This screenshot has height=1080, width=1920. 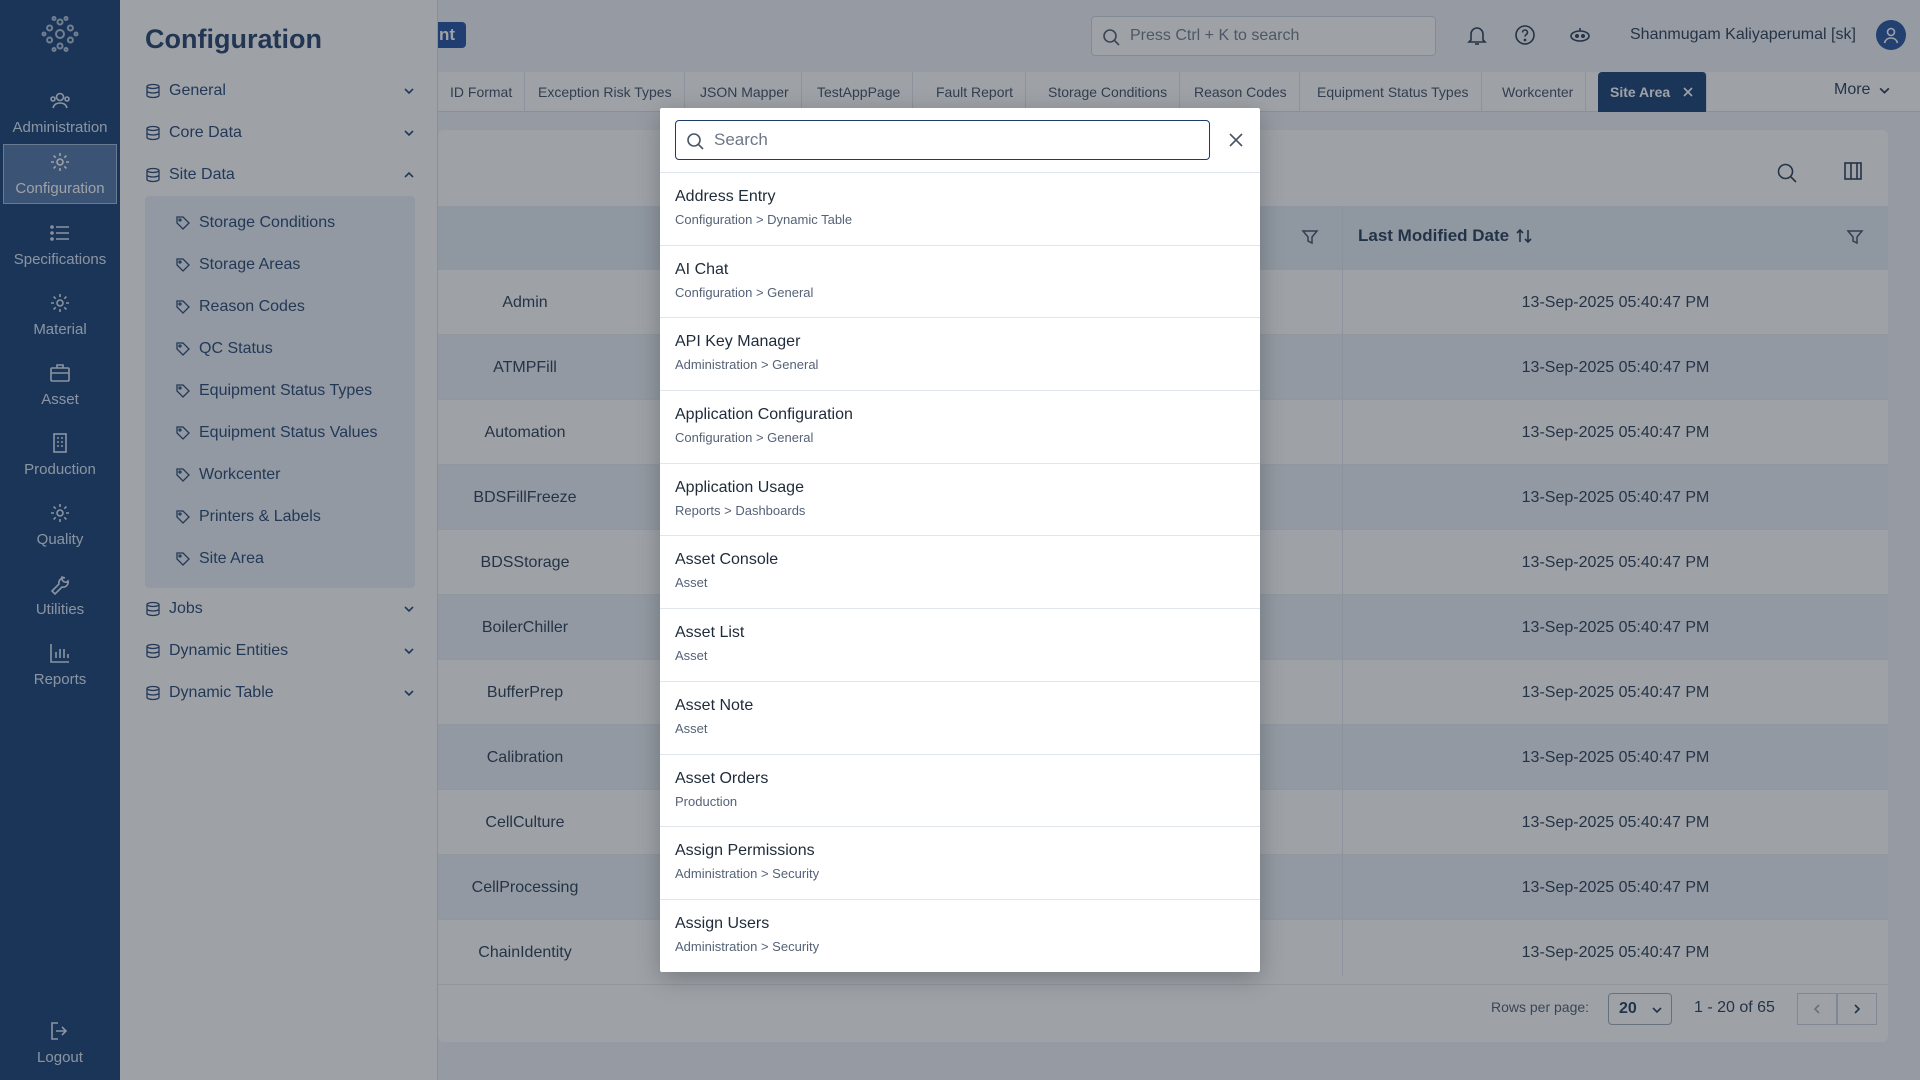 I want to click on result-title: Application Usage, so click(x=739, y=487).